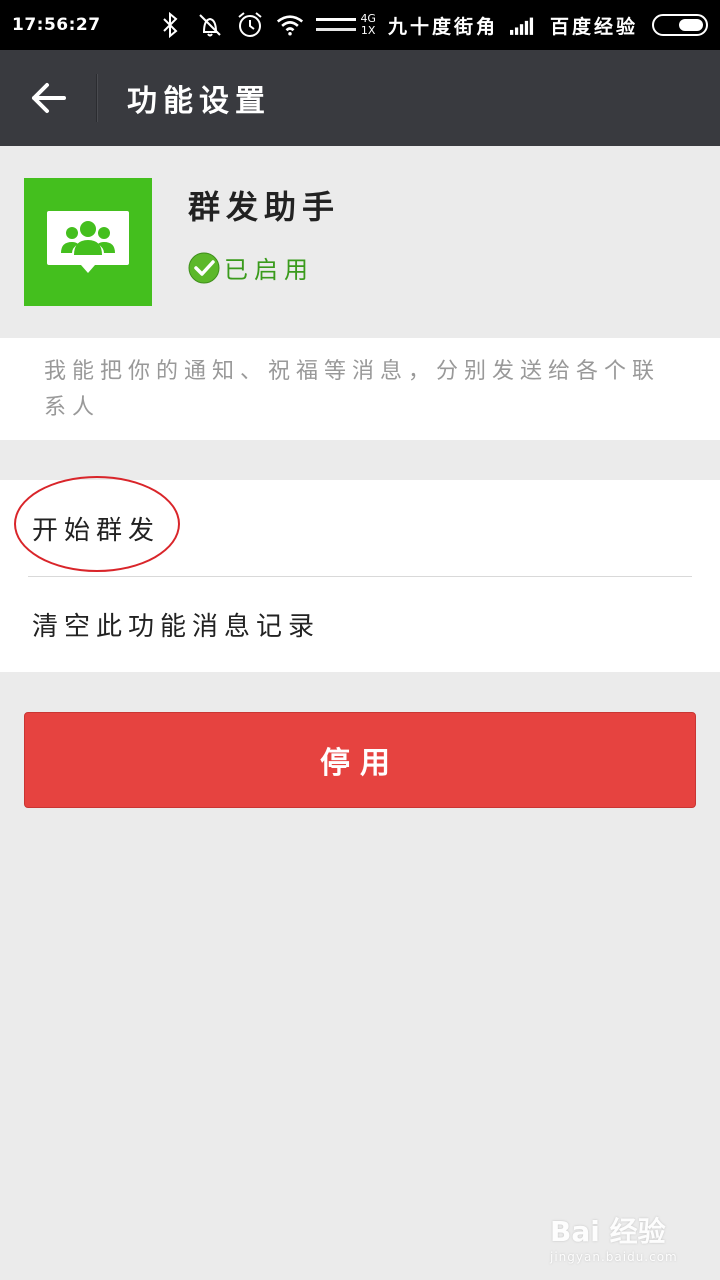  I want to click on carrier-name-1: 九十度街角, so click(442, 26).